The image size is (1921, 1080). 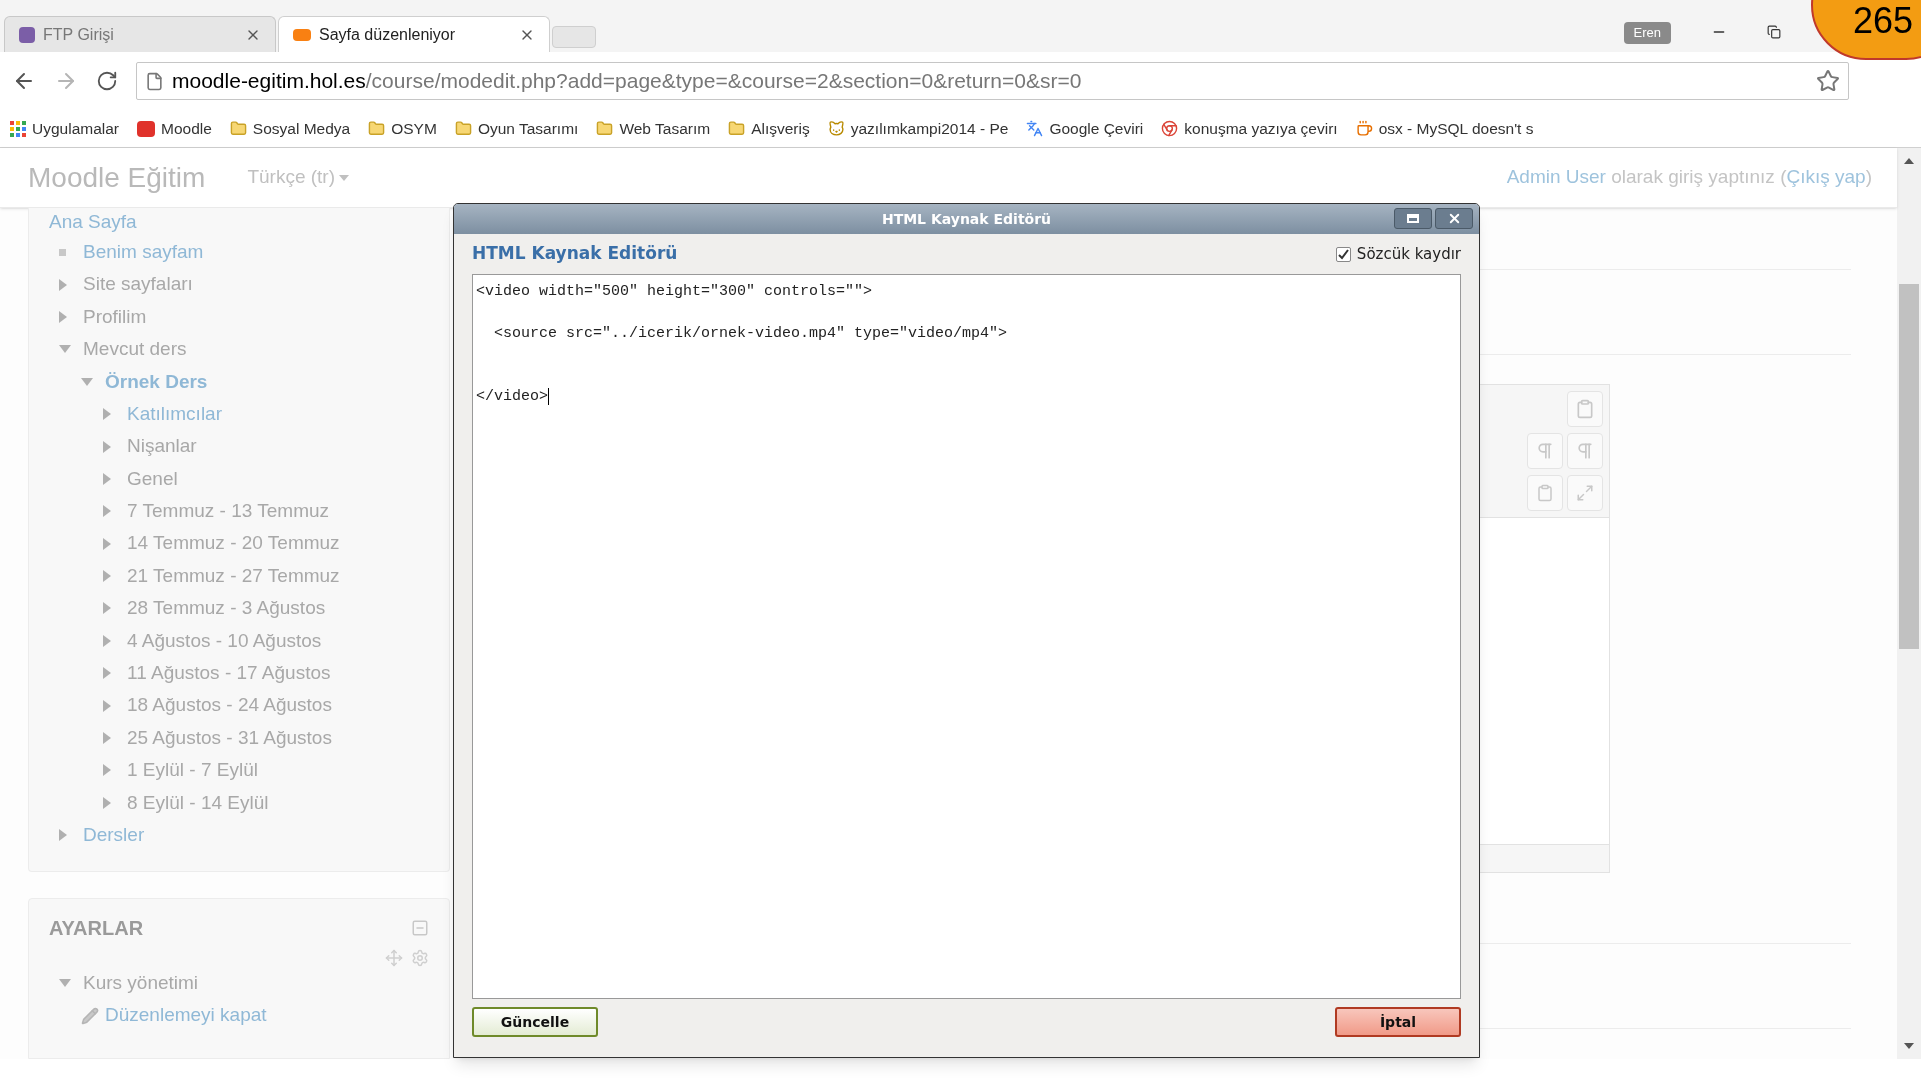 What do you see at coordinates (233, 576) in the screenshot?
I see `nav-item: 21 Temmuz - 27 Temmuz` at bounding box center [233, 576].